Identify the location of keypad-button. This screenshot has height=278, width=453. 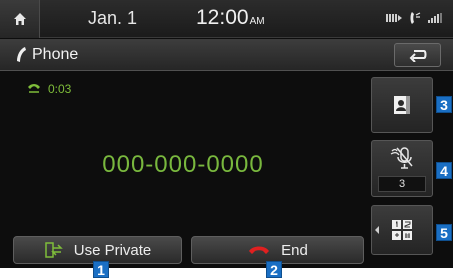
(402, 230).